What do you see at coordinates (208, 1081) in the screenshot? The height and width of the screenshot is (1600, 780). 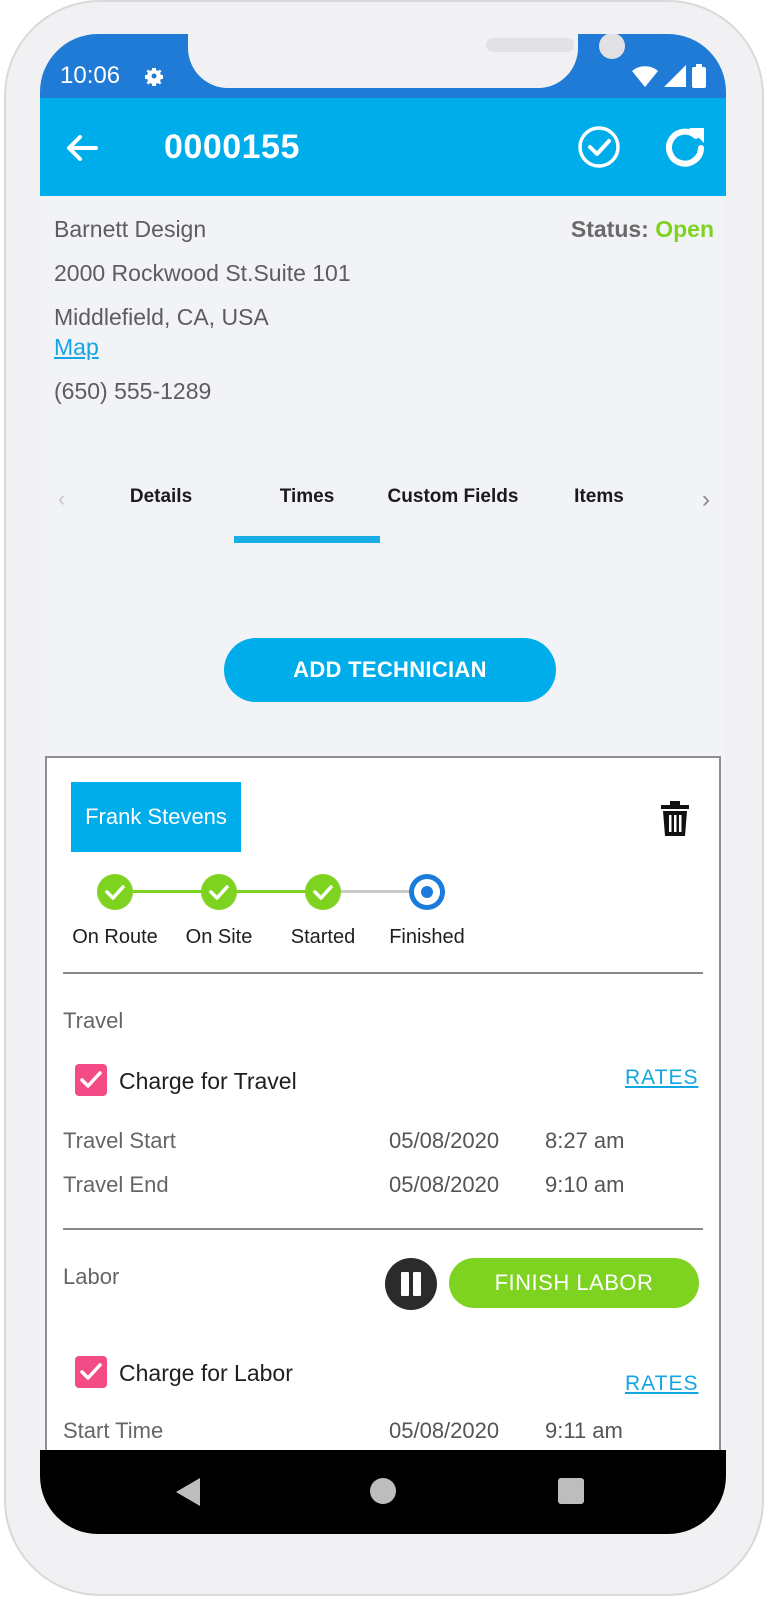 I see `charge-travel-label: Charge for Travel` at bounding box center [208, 1081].